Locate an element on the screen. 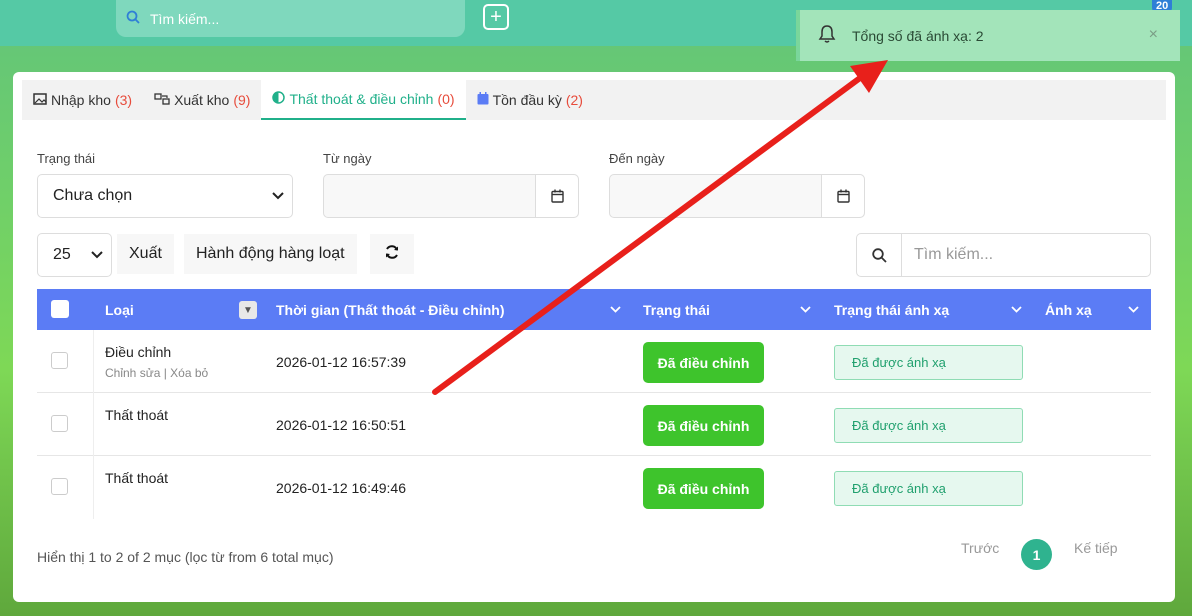 This screenshot has height=616, width=1192. header-map-status: Trạng thái ánh xạ is located at coordinates (891, 309).